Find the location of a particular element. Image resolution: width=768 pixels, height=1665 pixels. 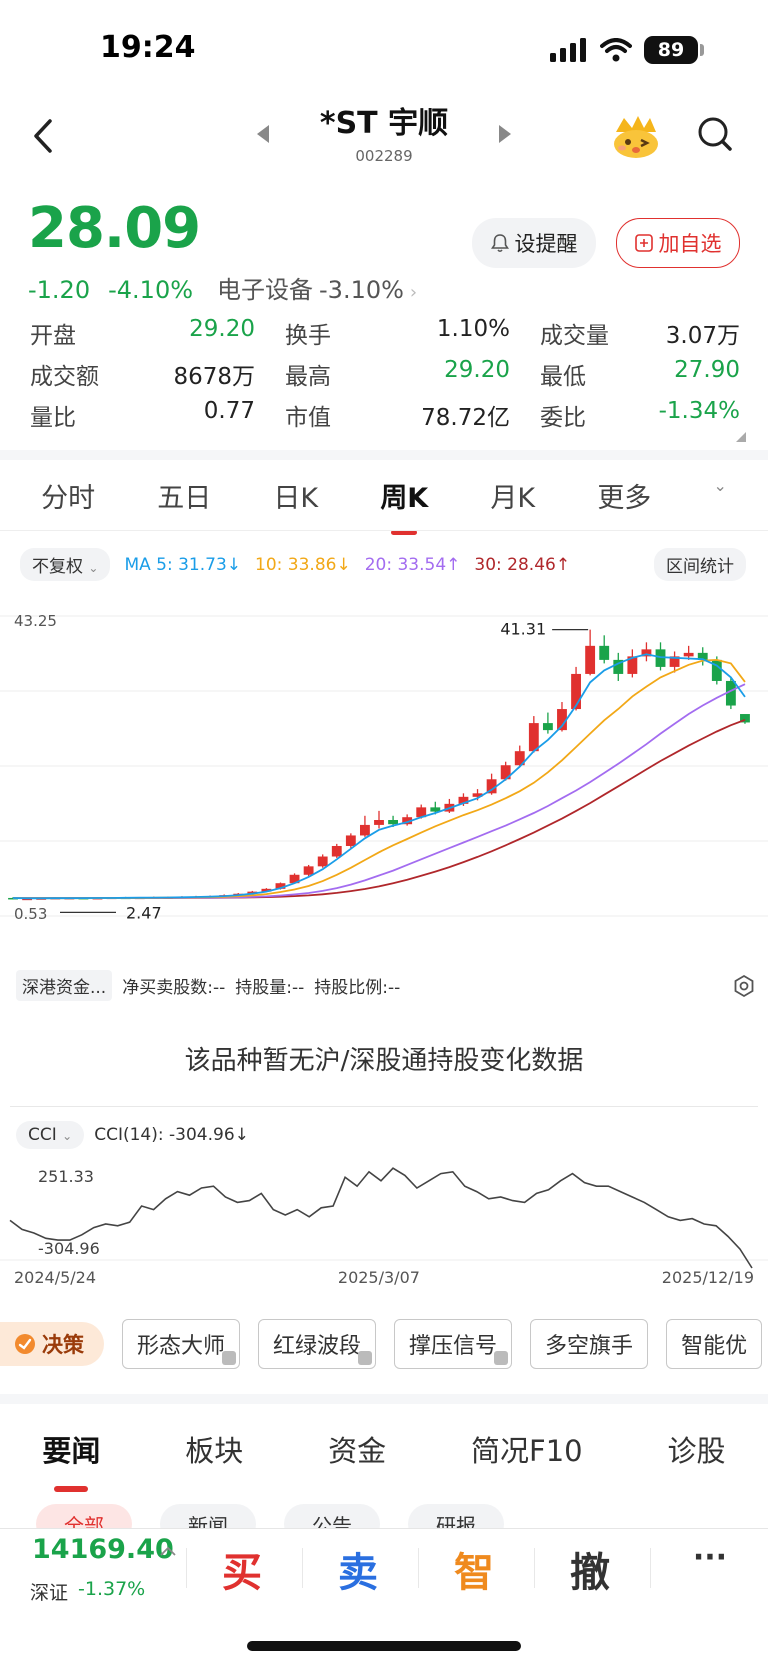

period-tab: 五日 is located at coordinates (184, 495).